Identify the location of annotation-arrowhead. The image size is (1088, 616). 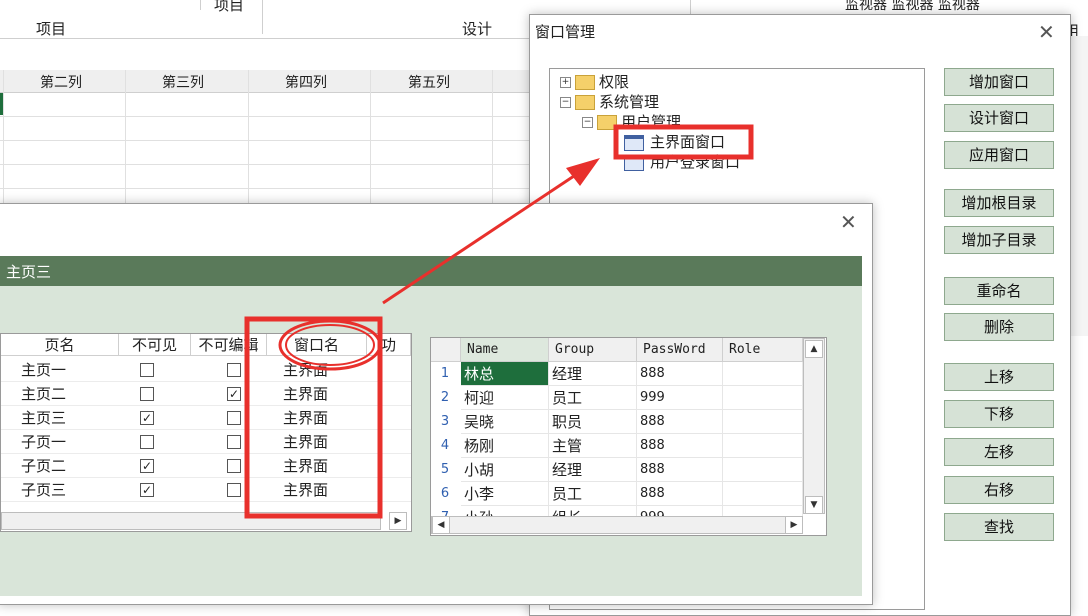
(583, 172).